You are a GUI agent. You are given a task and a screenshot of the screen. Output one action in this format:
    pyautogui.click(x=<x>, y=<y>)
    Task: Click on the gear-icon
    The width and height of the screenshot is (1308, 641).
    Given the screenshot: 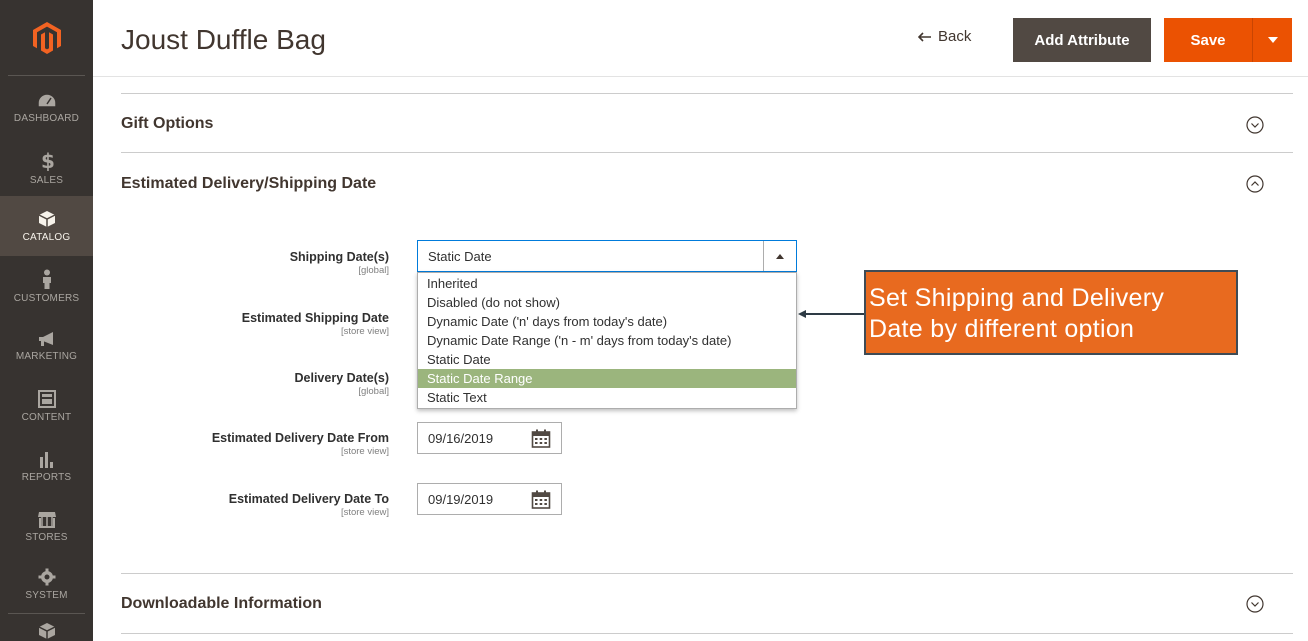 What is the action you would take?
    pyautogui.click(x=46, y=576)
    